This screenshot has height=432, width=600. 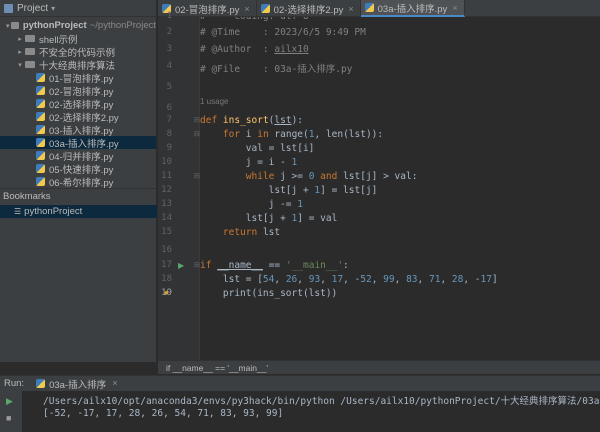 What do you see at coordinates (54, 25) in the screenshot?
I see `tree-item-label: pythonProject` at bounding box center [54, 25].